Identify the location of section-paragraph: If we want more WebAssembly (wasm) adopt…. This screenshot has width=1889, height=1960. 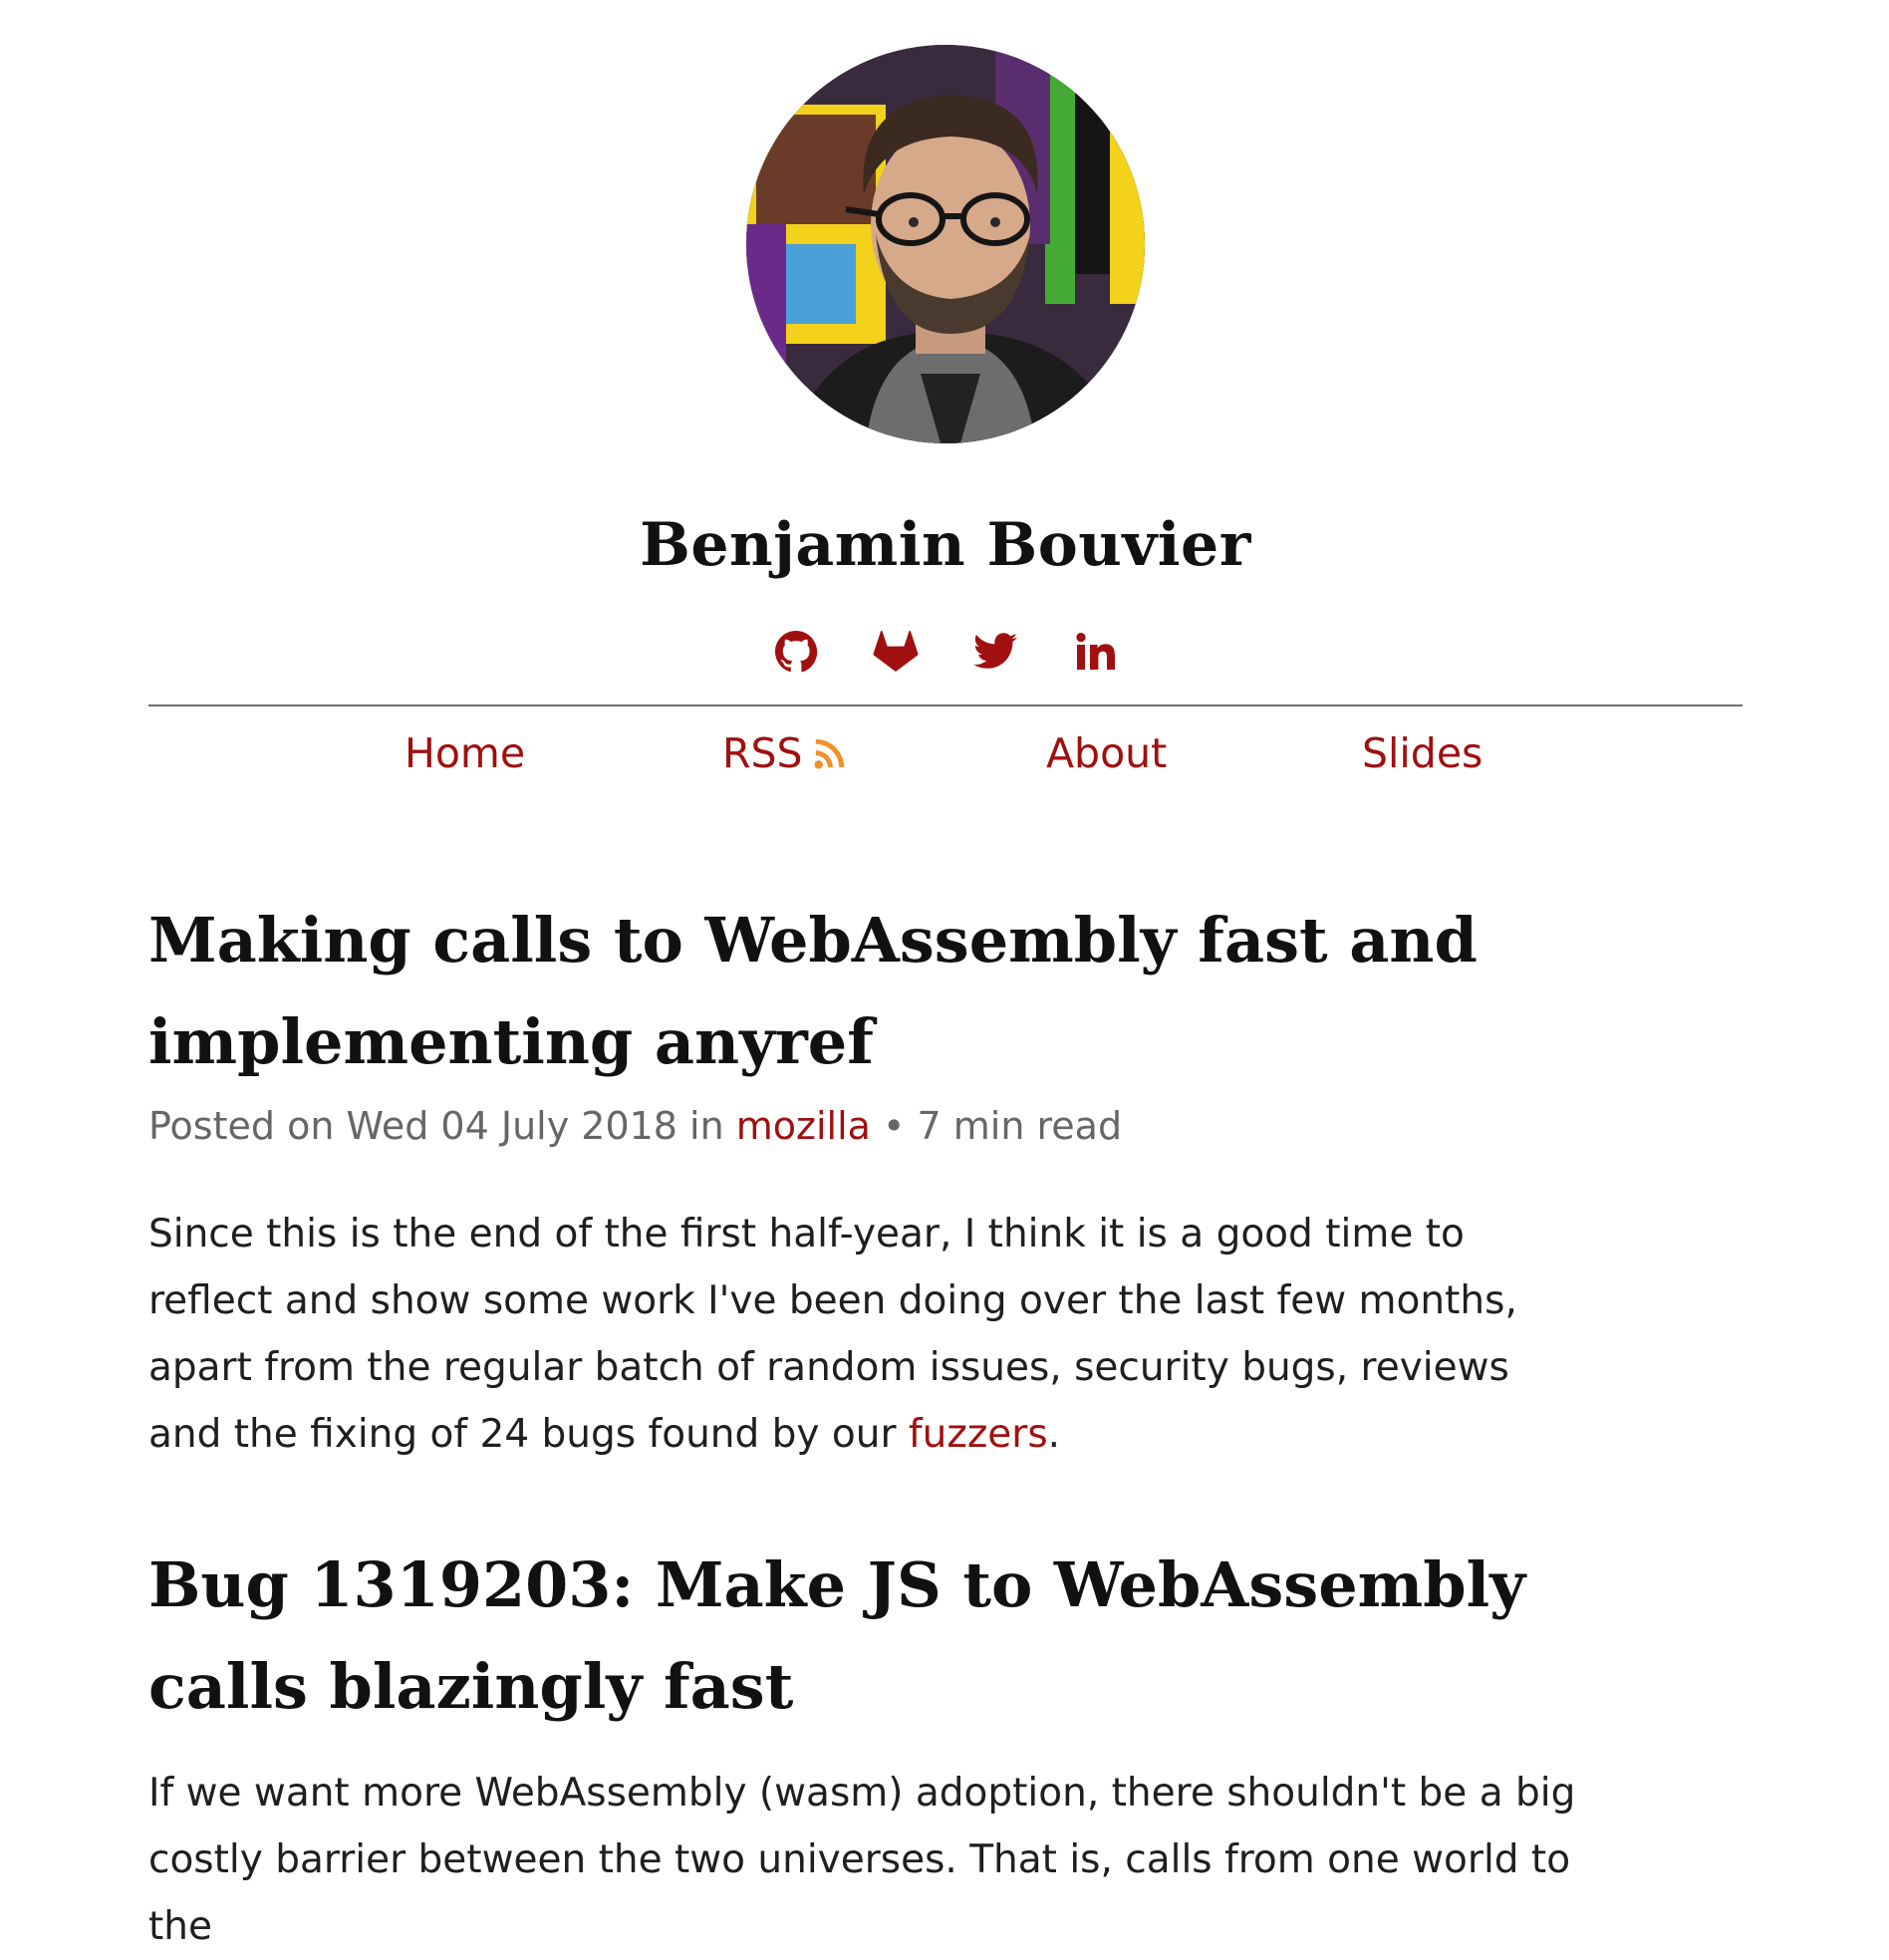
(862, 1860).